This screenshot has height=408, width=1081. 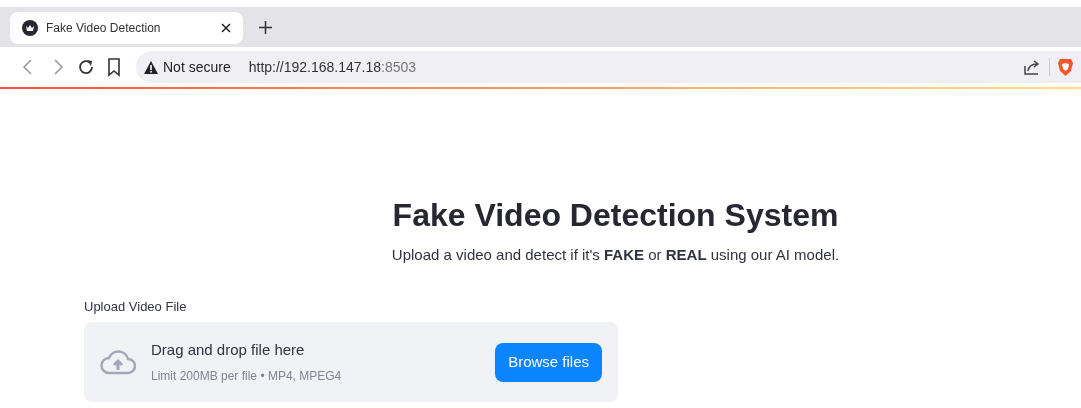 I want to click on browser-tab: Fake Video Detection, so click(x=126, y=28).